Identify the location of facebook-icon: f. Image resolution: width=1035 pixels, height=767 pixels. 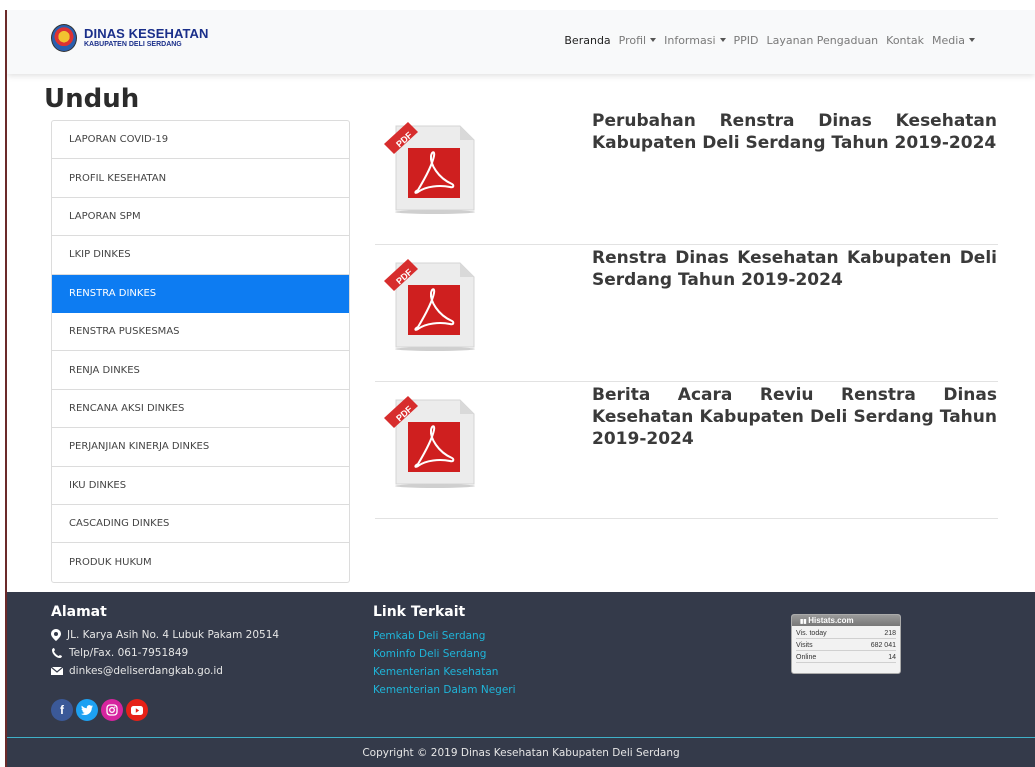
(62, 710).